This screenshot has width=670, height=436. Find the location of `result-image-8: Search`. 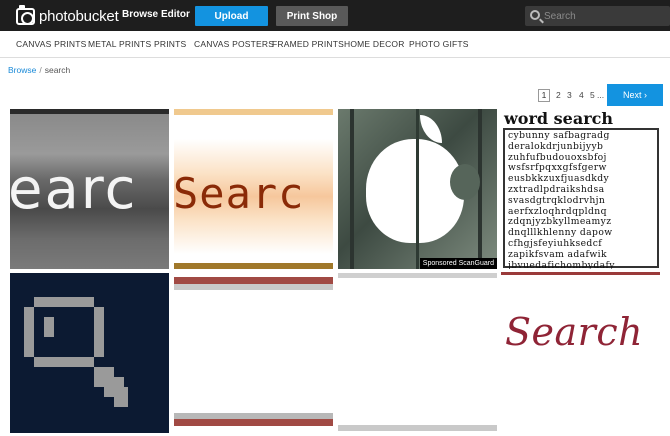

result-image-8: Search is located at coordinates (580, 352).